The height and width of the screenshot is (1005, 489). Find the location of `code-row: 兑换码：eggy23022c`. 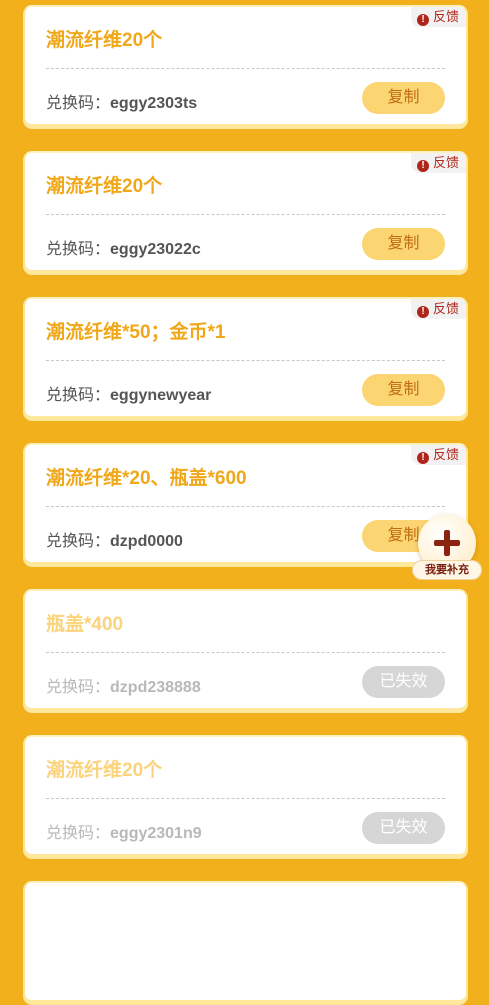

code-row: 兑换码：eggy23022c is located at coordinates (123, 247).